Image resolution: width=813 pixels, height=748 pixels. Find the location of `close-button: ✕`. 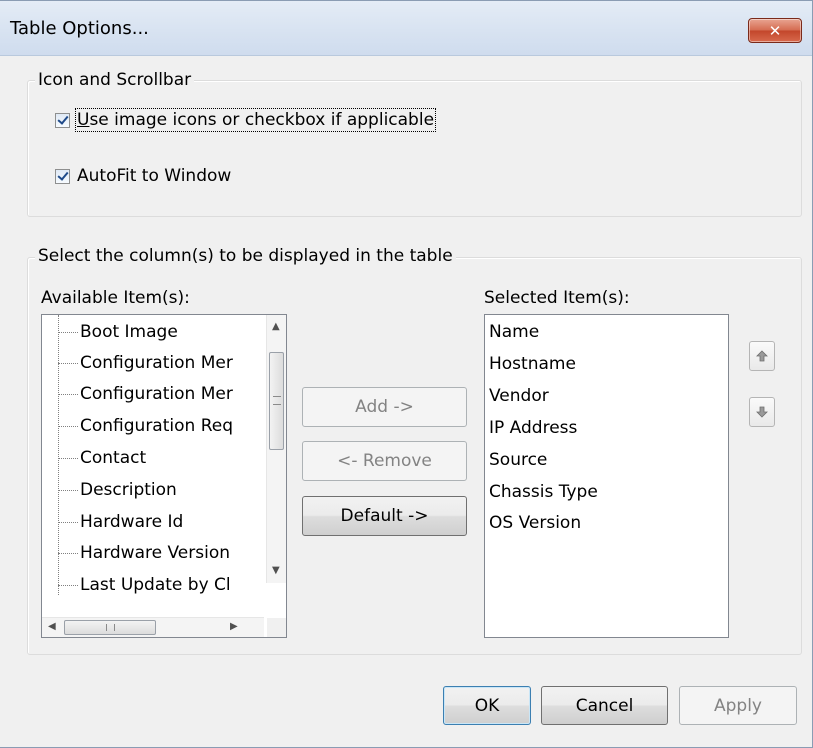

close-button: ✕ is located at coordinates (775, 30).